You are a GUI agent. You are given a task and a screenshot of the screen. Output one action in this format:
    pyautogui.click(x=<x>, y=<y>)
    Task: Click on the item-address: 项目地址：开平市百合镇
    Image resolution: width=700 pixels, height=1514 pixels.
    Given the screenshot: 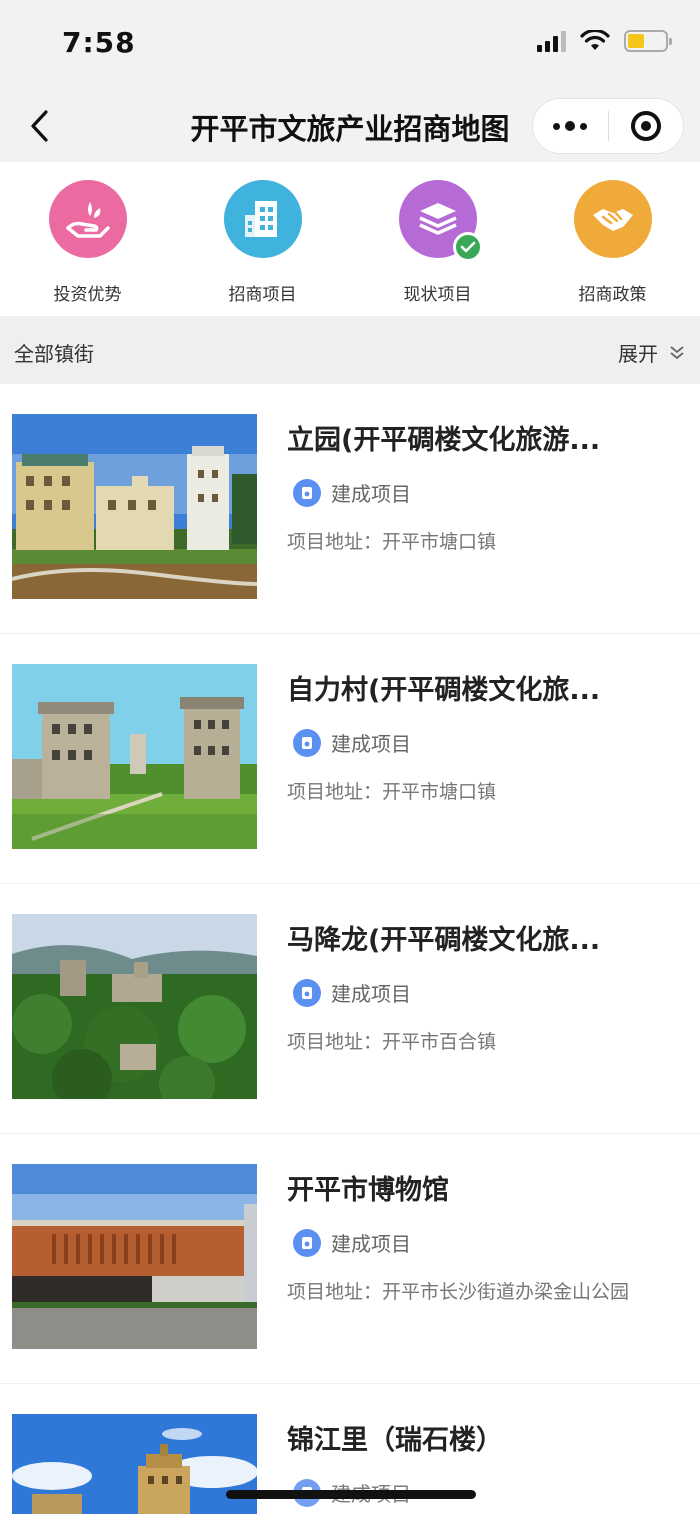 What is the action you would take?
    pyautogui.click(x=392, y=1042)
    